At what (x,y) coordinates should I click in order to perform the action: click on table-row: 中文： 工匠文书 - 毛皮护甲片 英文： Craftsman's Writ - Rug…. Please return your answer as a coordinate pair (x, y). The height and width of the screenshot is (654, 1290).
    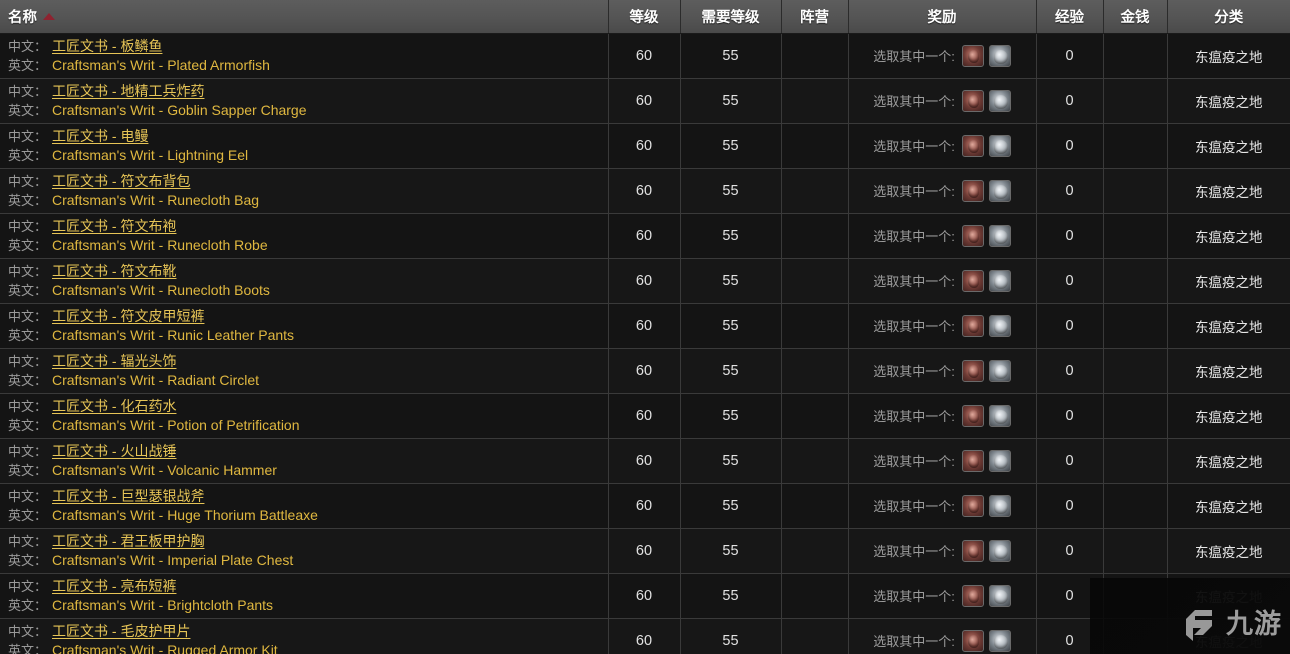
    Looking at the image, I should click on (645, 636).